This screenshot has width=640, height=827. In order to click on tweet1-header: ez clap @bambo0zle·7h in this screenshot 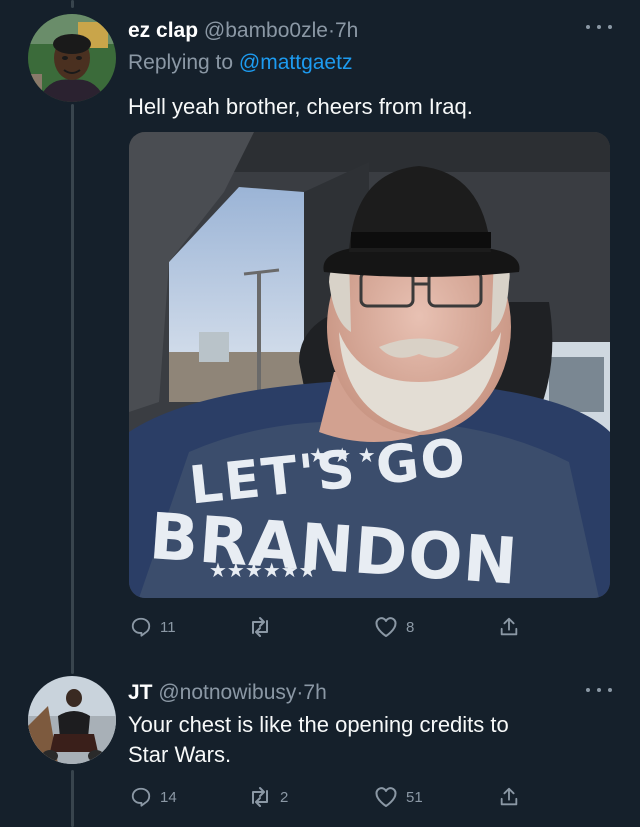, I will do `click(243, 31)`.